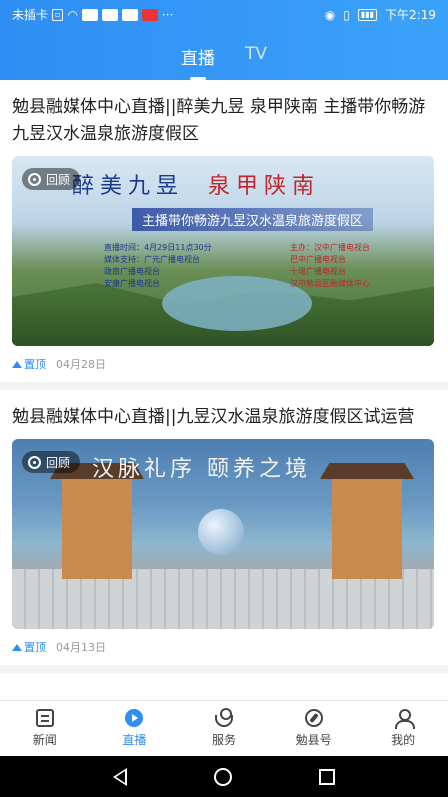  Describe the element at coordinates (224, 60) in the screenshot. I see `top-tabs: 直播 TV` at that location.